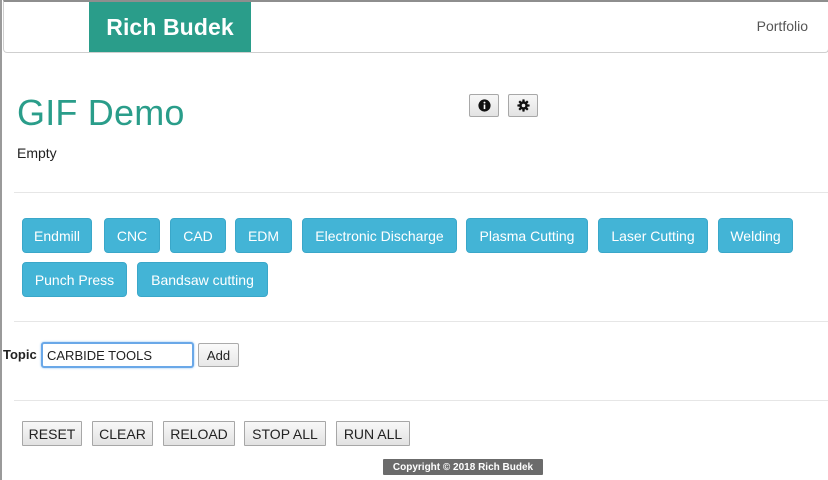 The image size is (828, 480). What do you see at coordinates (263, 235) in the screenshot?
I see `tag-button-edm: EDM` at bounding box center [263, 235].